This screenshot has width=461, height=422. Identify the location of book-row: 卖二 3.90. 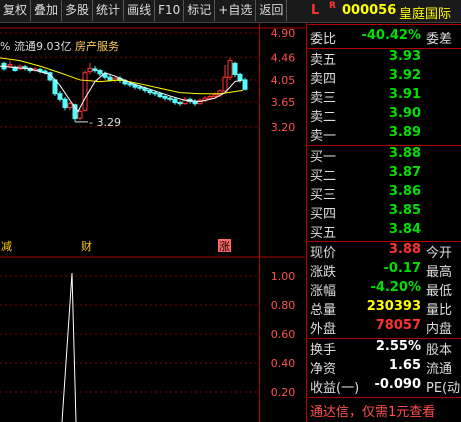
(384, 115).